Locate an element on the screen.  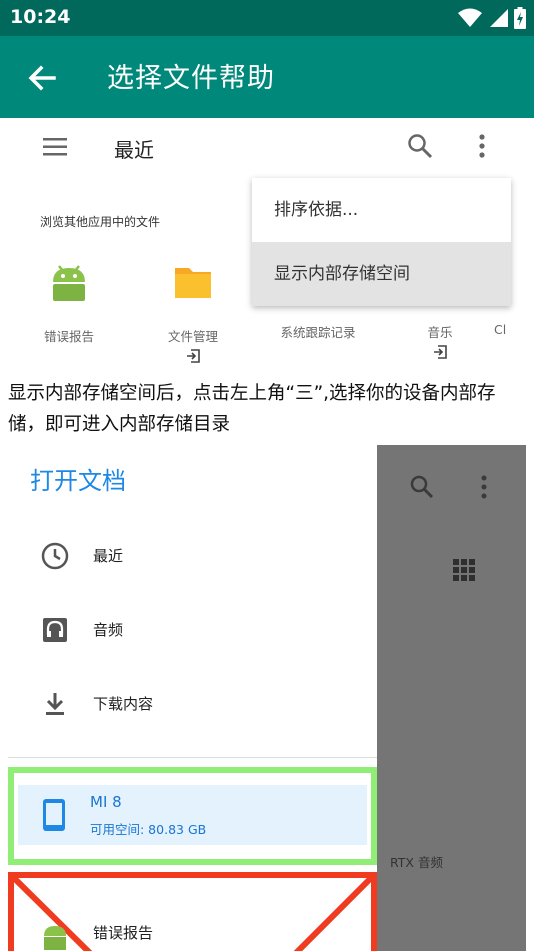
drawer-item-label: 下载内容 is located at coordinates (123, 704).